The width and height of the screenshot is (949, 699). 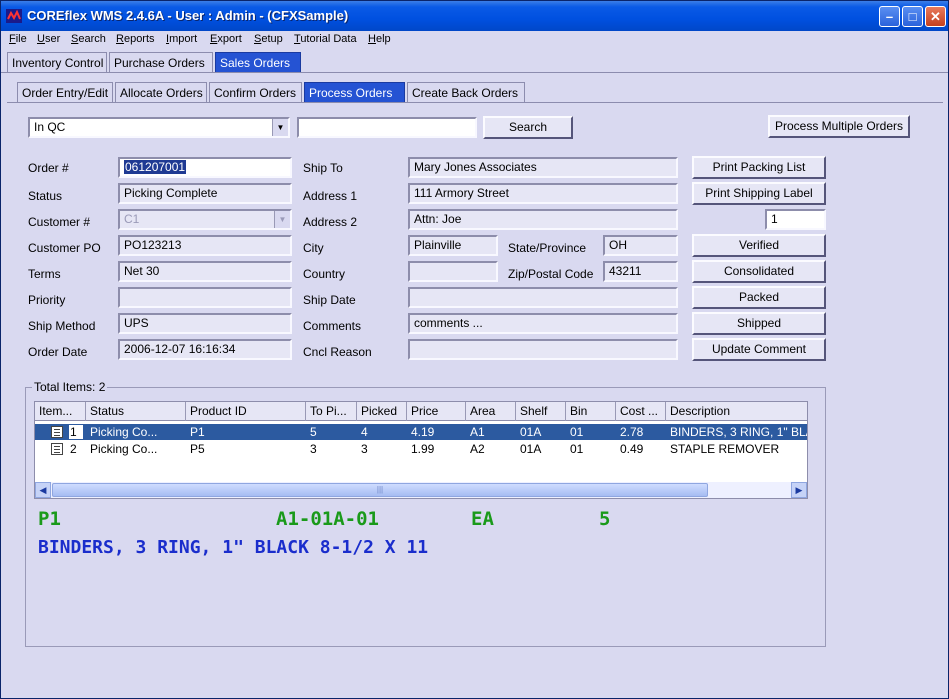 What do you see at coordinates (246, 411) in the screenshot?
I see `column-header-product-id: Product ID` at bounding box center [246, 411].